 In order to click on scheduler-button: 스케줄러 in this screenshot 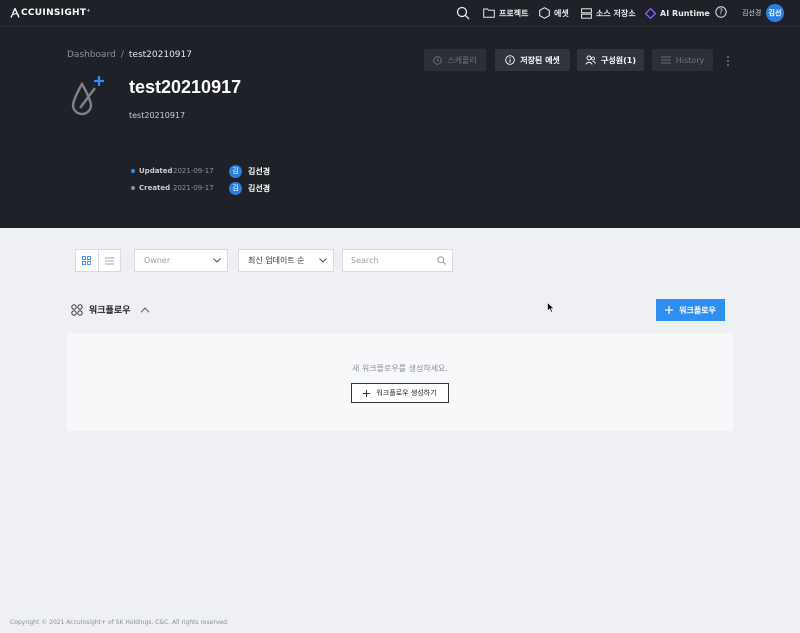, I will do `click(455, 60)`.